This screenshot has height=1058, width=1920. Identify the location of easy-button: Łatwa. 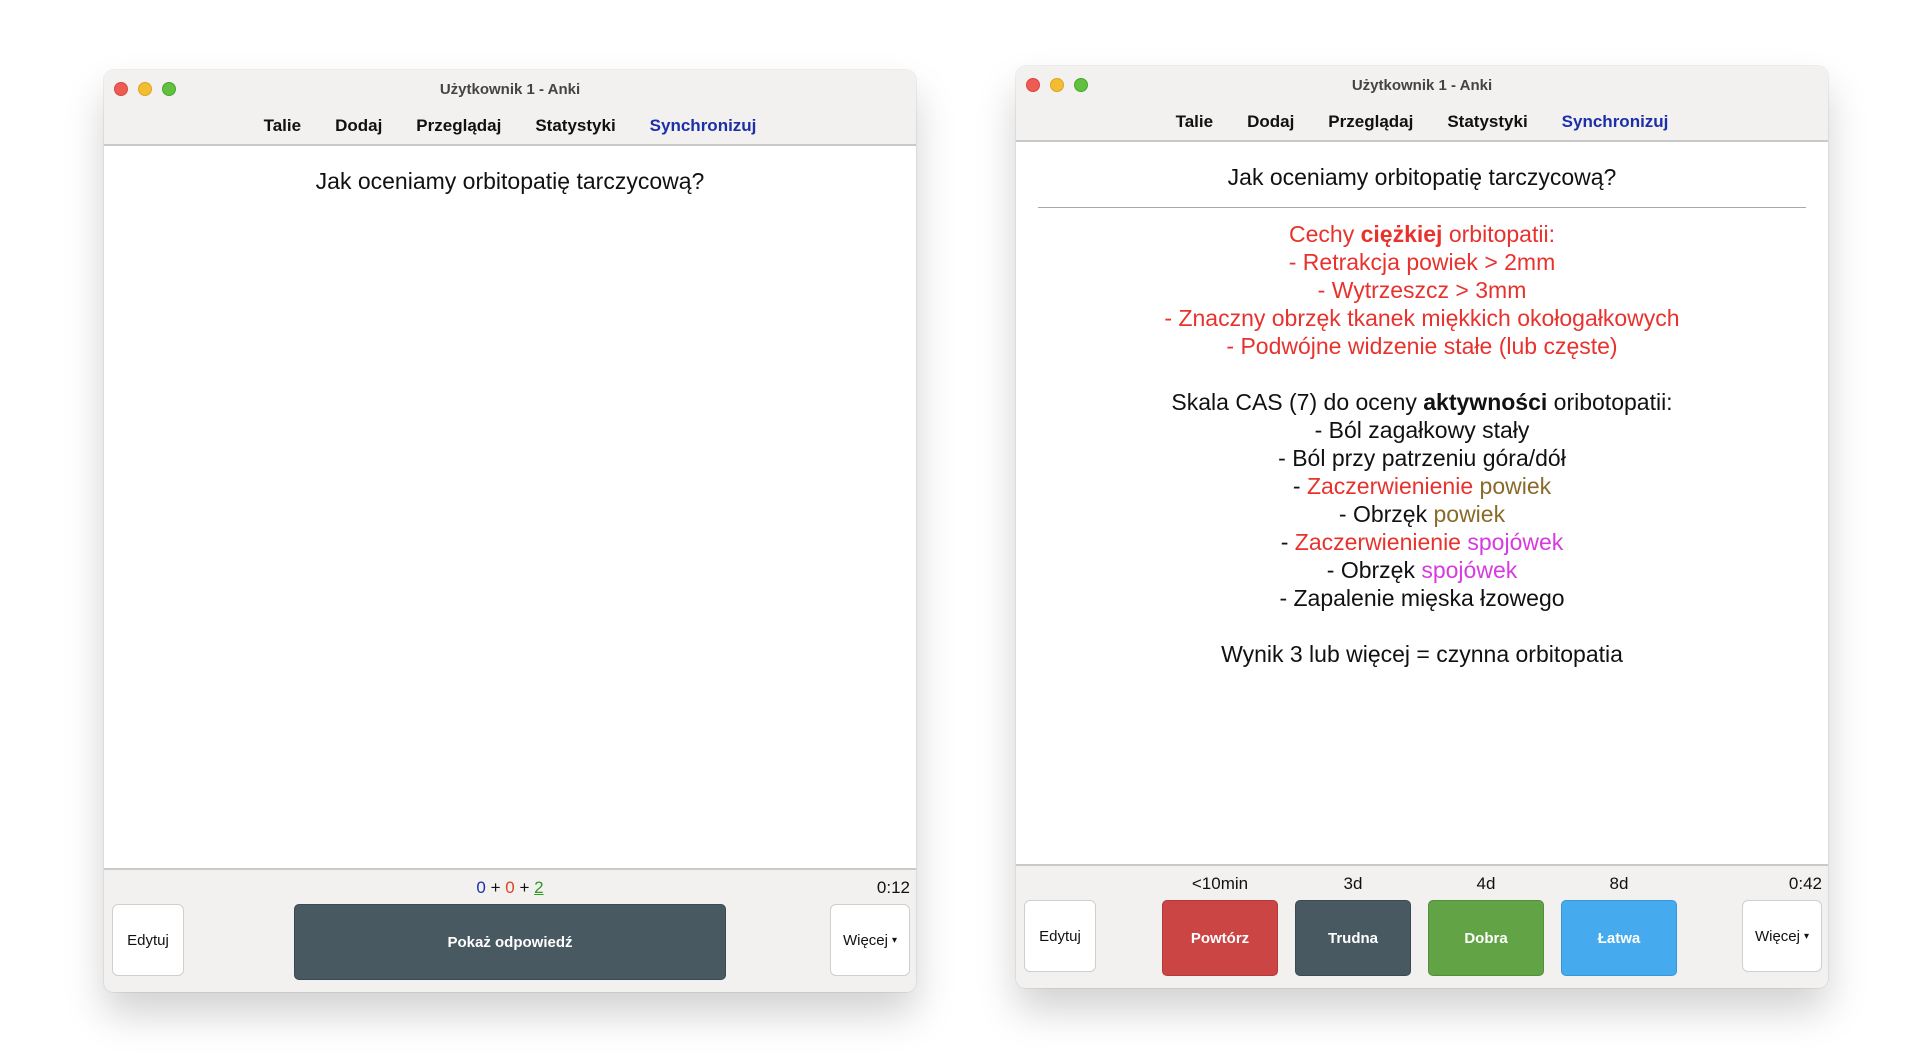
(1619, 938).